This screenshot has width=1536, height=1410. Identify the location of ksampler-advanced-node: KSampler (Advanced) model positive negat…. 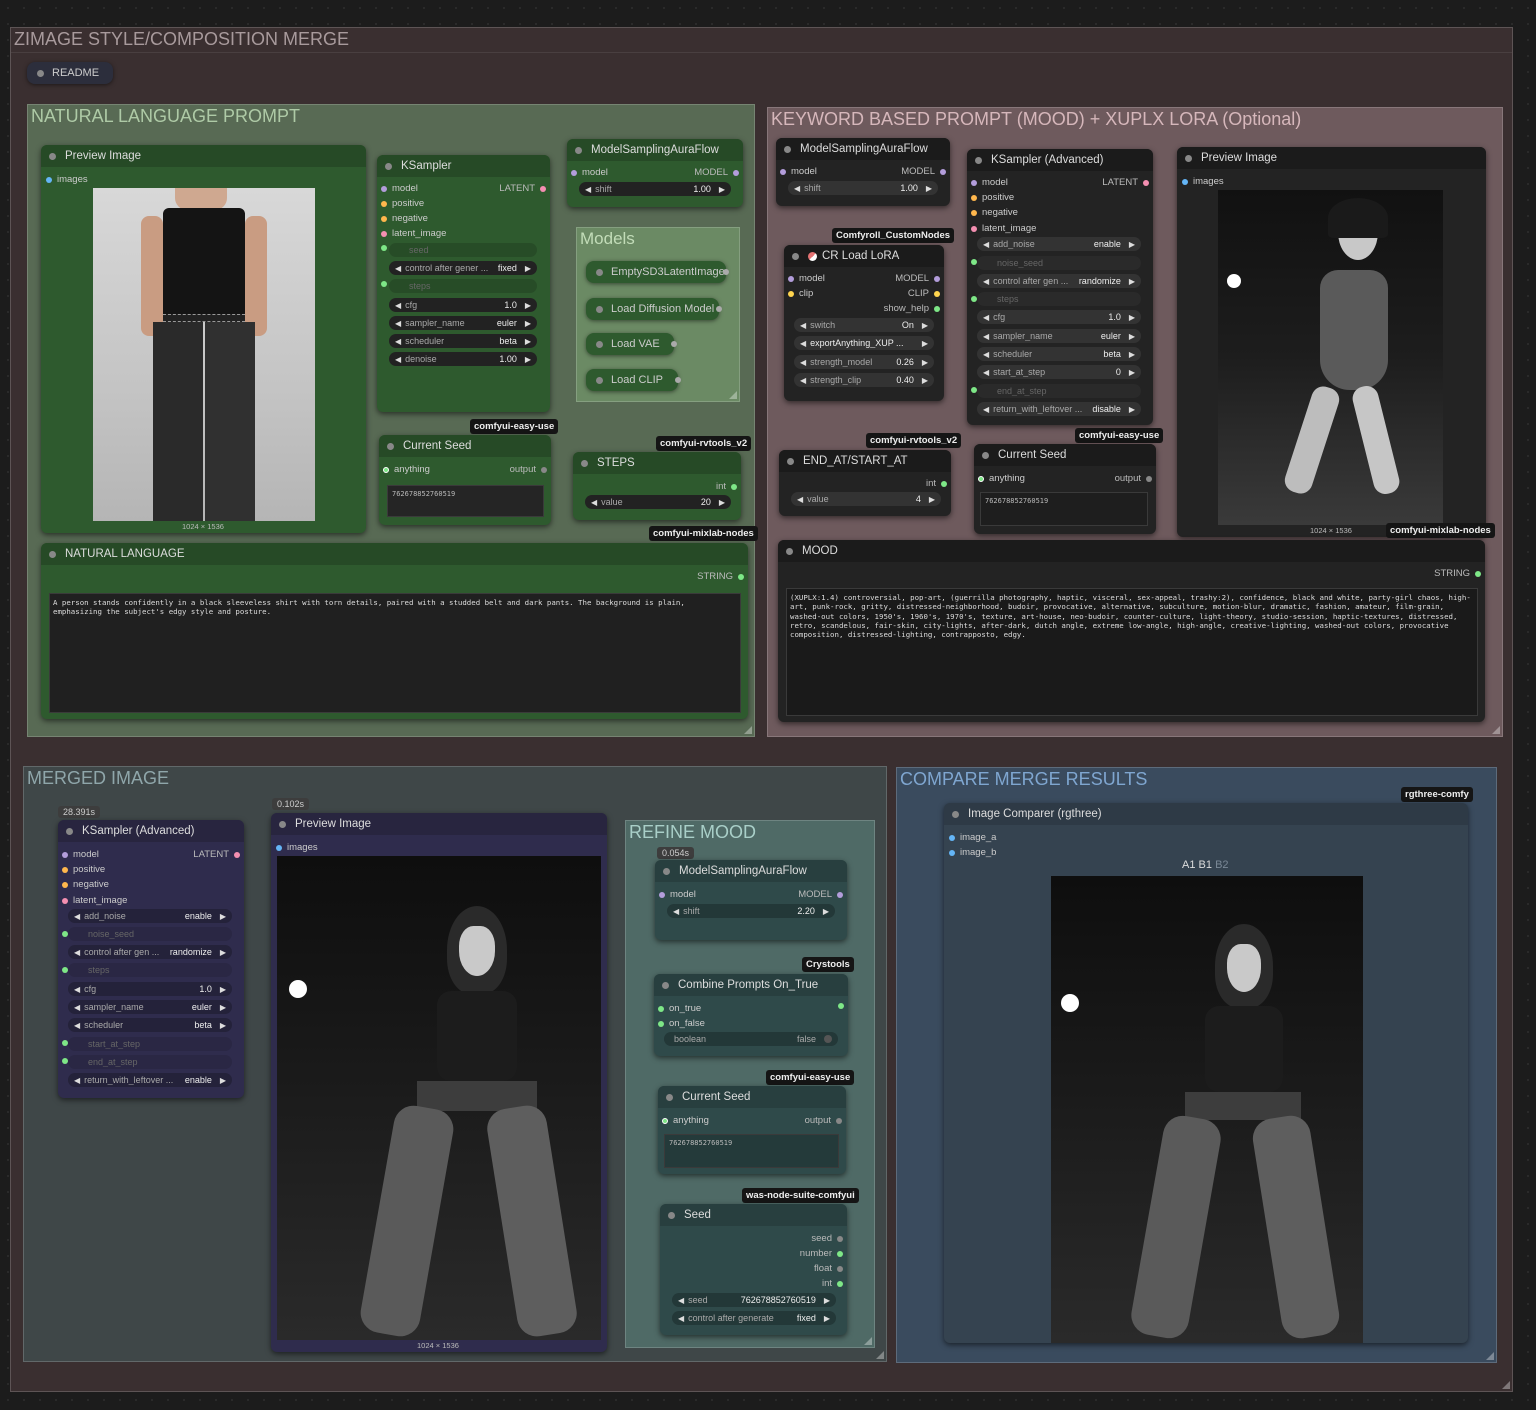
(1060, 287).